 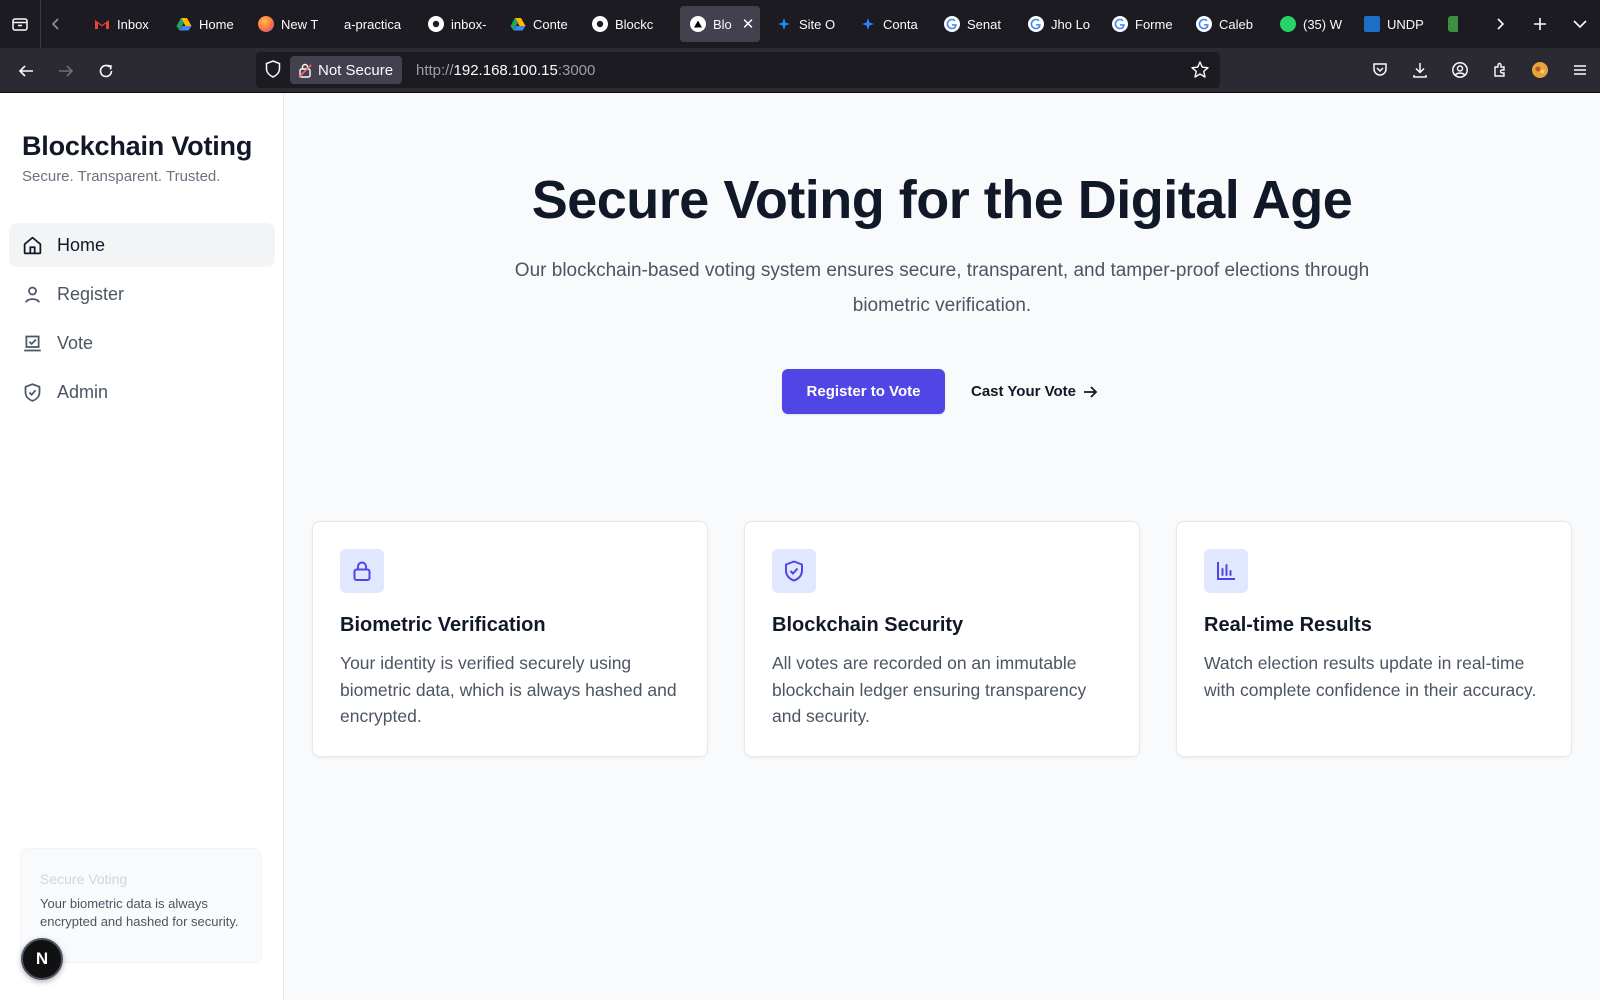 What do you see at coordinates (469, 24) in the screenshot?
I see `browser-tab-label: inbox-` at bounding box center [469, 24].